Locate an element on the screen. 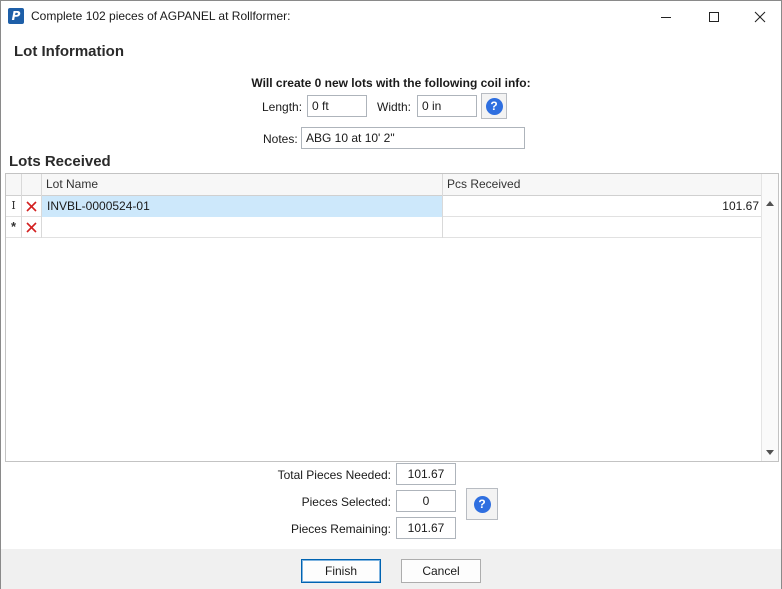 The width and height of the screenshot is (782, 589). maximize-button is located at coordinates (714, 16).